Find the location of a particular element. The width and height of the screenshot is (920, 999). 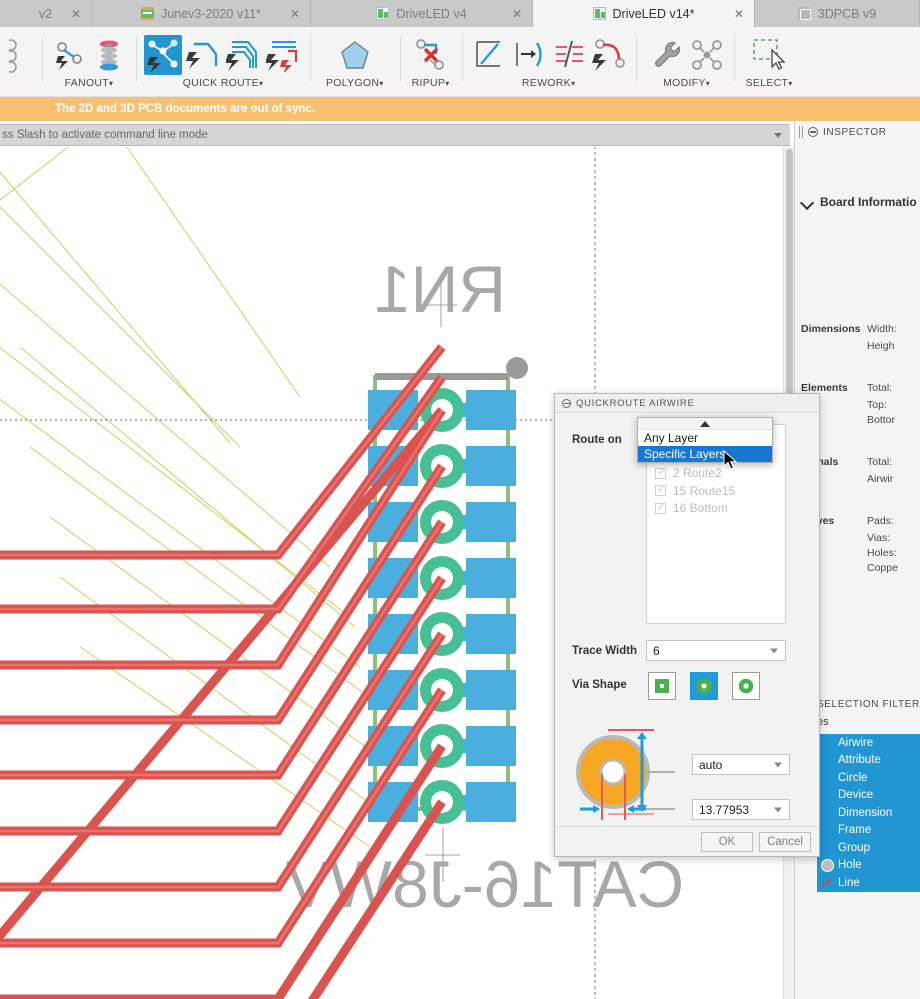

ripup-icon is located at coordinates (431, 55).